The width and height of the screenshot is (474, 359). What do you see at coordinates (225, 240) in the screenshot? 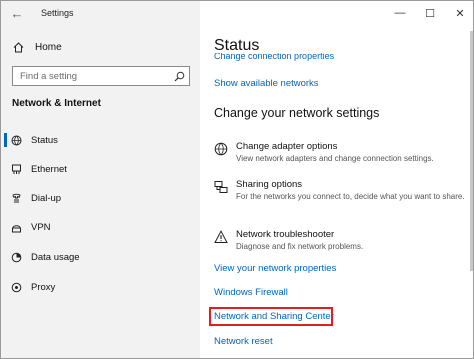
I see `warning-icon` at bounding box center [225, 240].